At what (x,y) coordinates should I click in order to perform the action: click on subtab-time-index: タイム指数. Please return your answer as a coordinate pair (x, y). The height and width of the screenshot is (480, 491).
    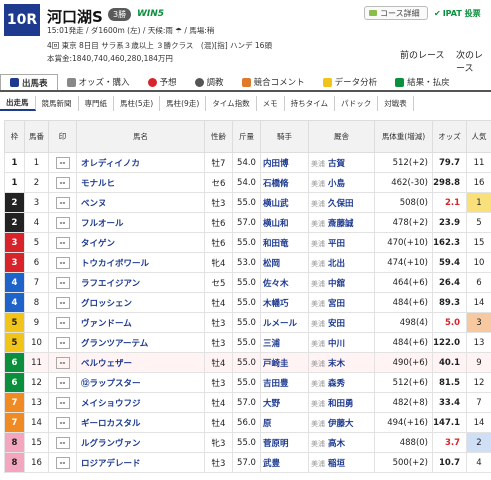
    Looking at the image, I should click on (231, 103).